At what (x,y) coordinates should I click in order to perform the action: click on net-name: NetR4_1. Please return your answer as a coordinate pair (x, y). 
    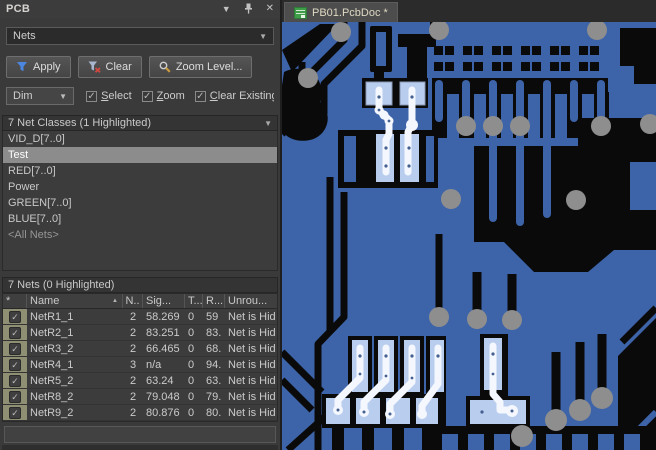
    Looking at the image, I should click on (52, 364).